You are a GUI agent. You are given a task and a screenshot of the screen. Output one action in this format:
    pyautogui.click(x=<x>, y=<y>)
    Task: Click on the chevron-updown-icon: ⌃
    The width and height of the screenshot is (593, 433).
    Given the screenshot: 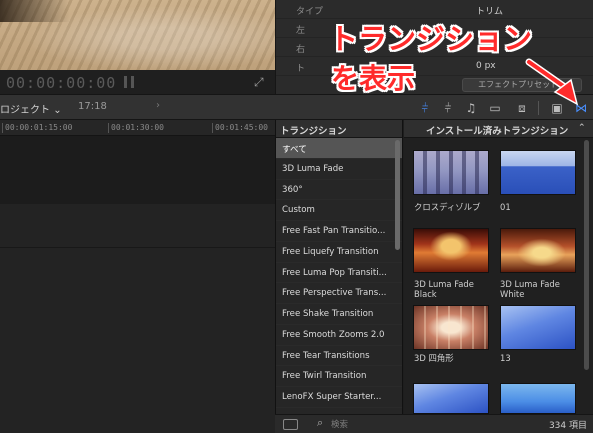 What is the action you would take?
    pyautogui.click(x=582, y=128)
    